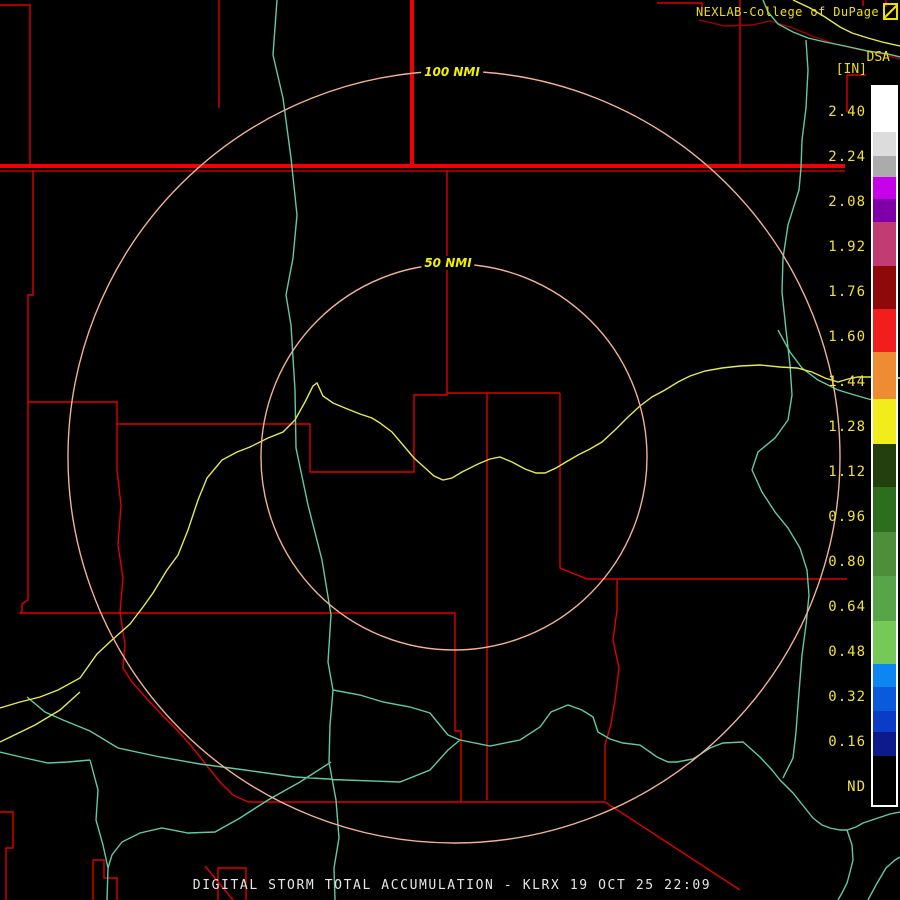 Image resolution: width=900 pixels, height=900 pixels. What do you see at coordinates (448, 263) in the screenshot?
I see `ring-label-50nmi: 50 NMI` at bounding box center [448, 263].